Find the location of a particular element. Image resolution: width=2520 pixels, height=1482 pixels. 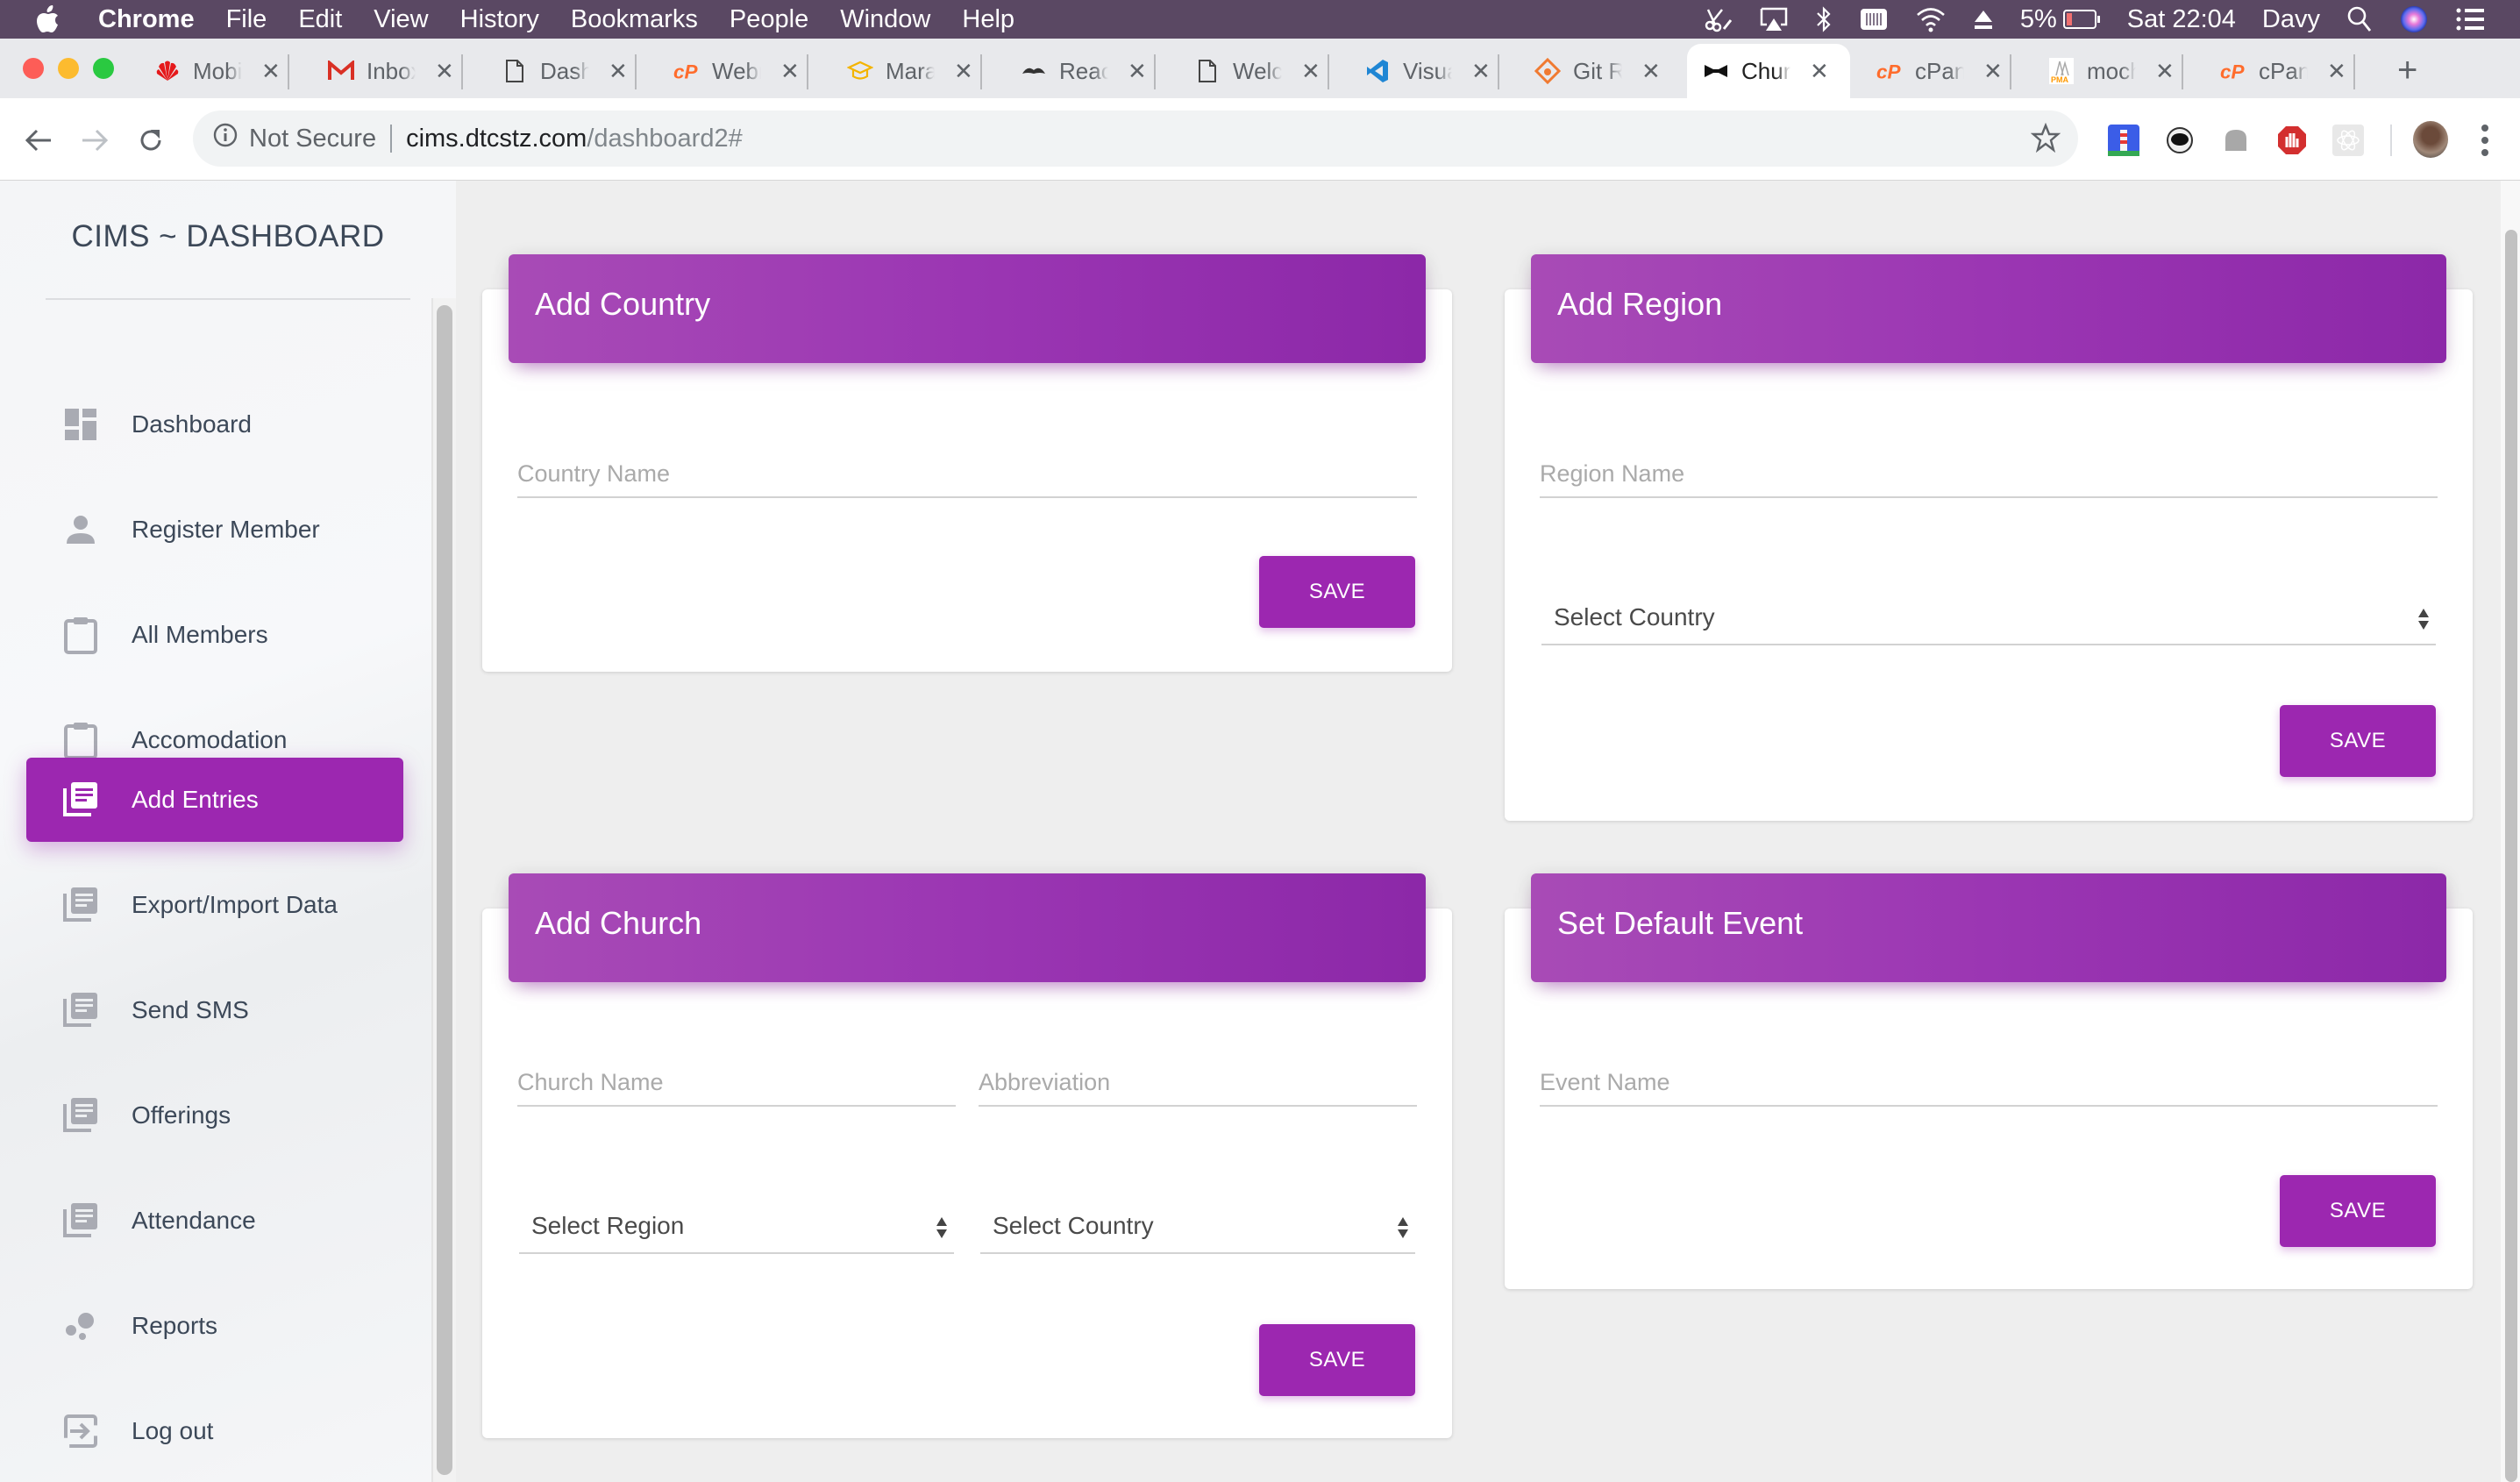

menu-file: File is located at coordinates (246, 19).